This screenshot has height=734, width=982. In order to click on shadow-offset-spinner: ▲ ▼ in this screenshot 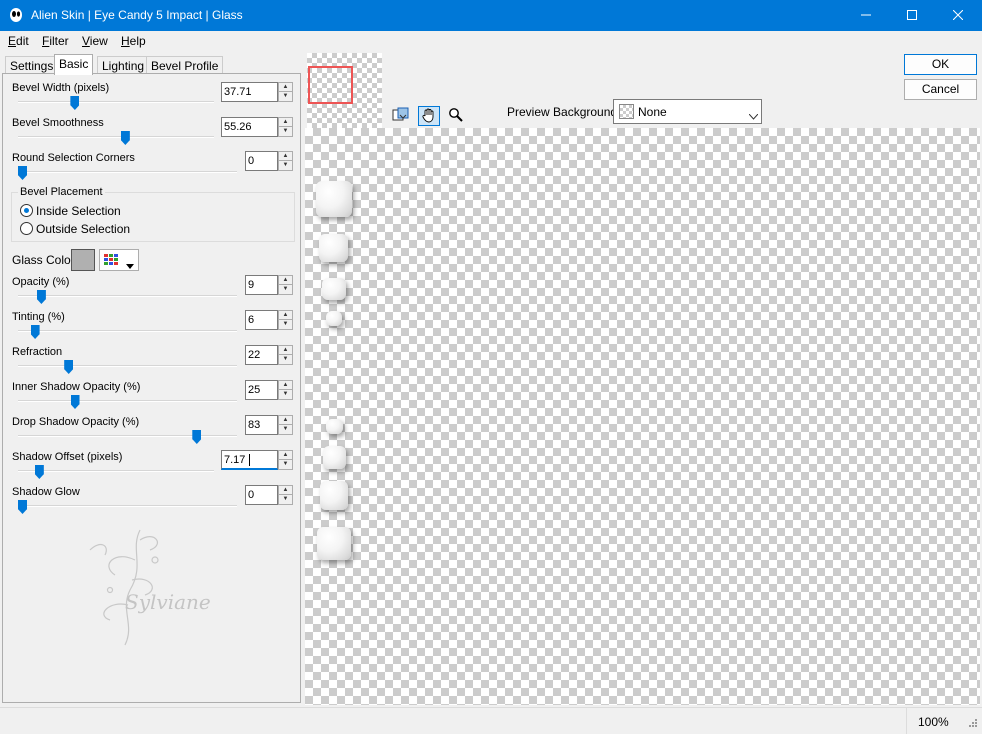, I will do `click(285, 460)`.